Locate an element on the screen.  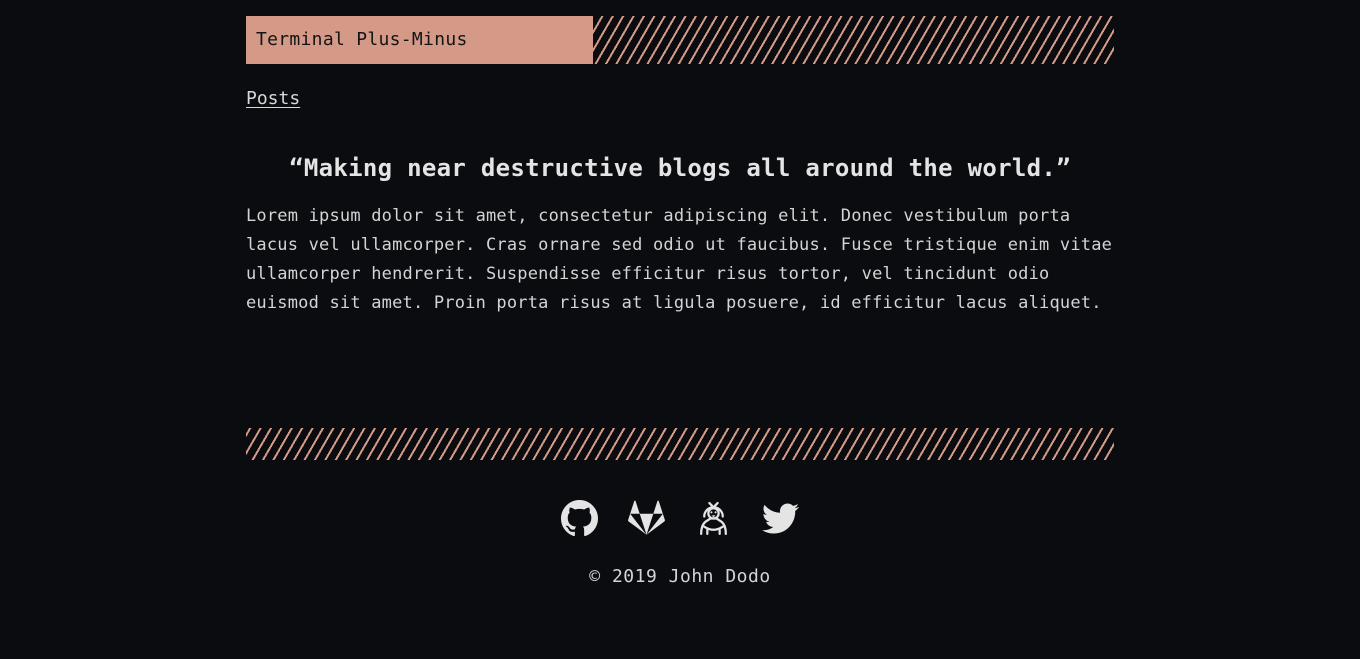
site-header: Terminal Plus-Minus is located at coordinates (680, 40).